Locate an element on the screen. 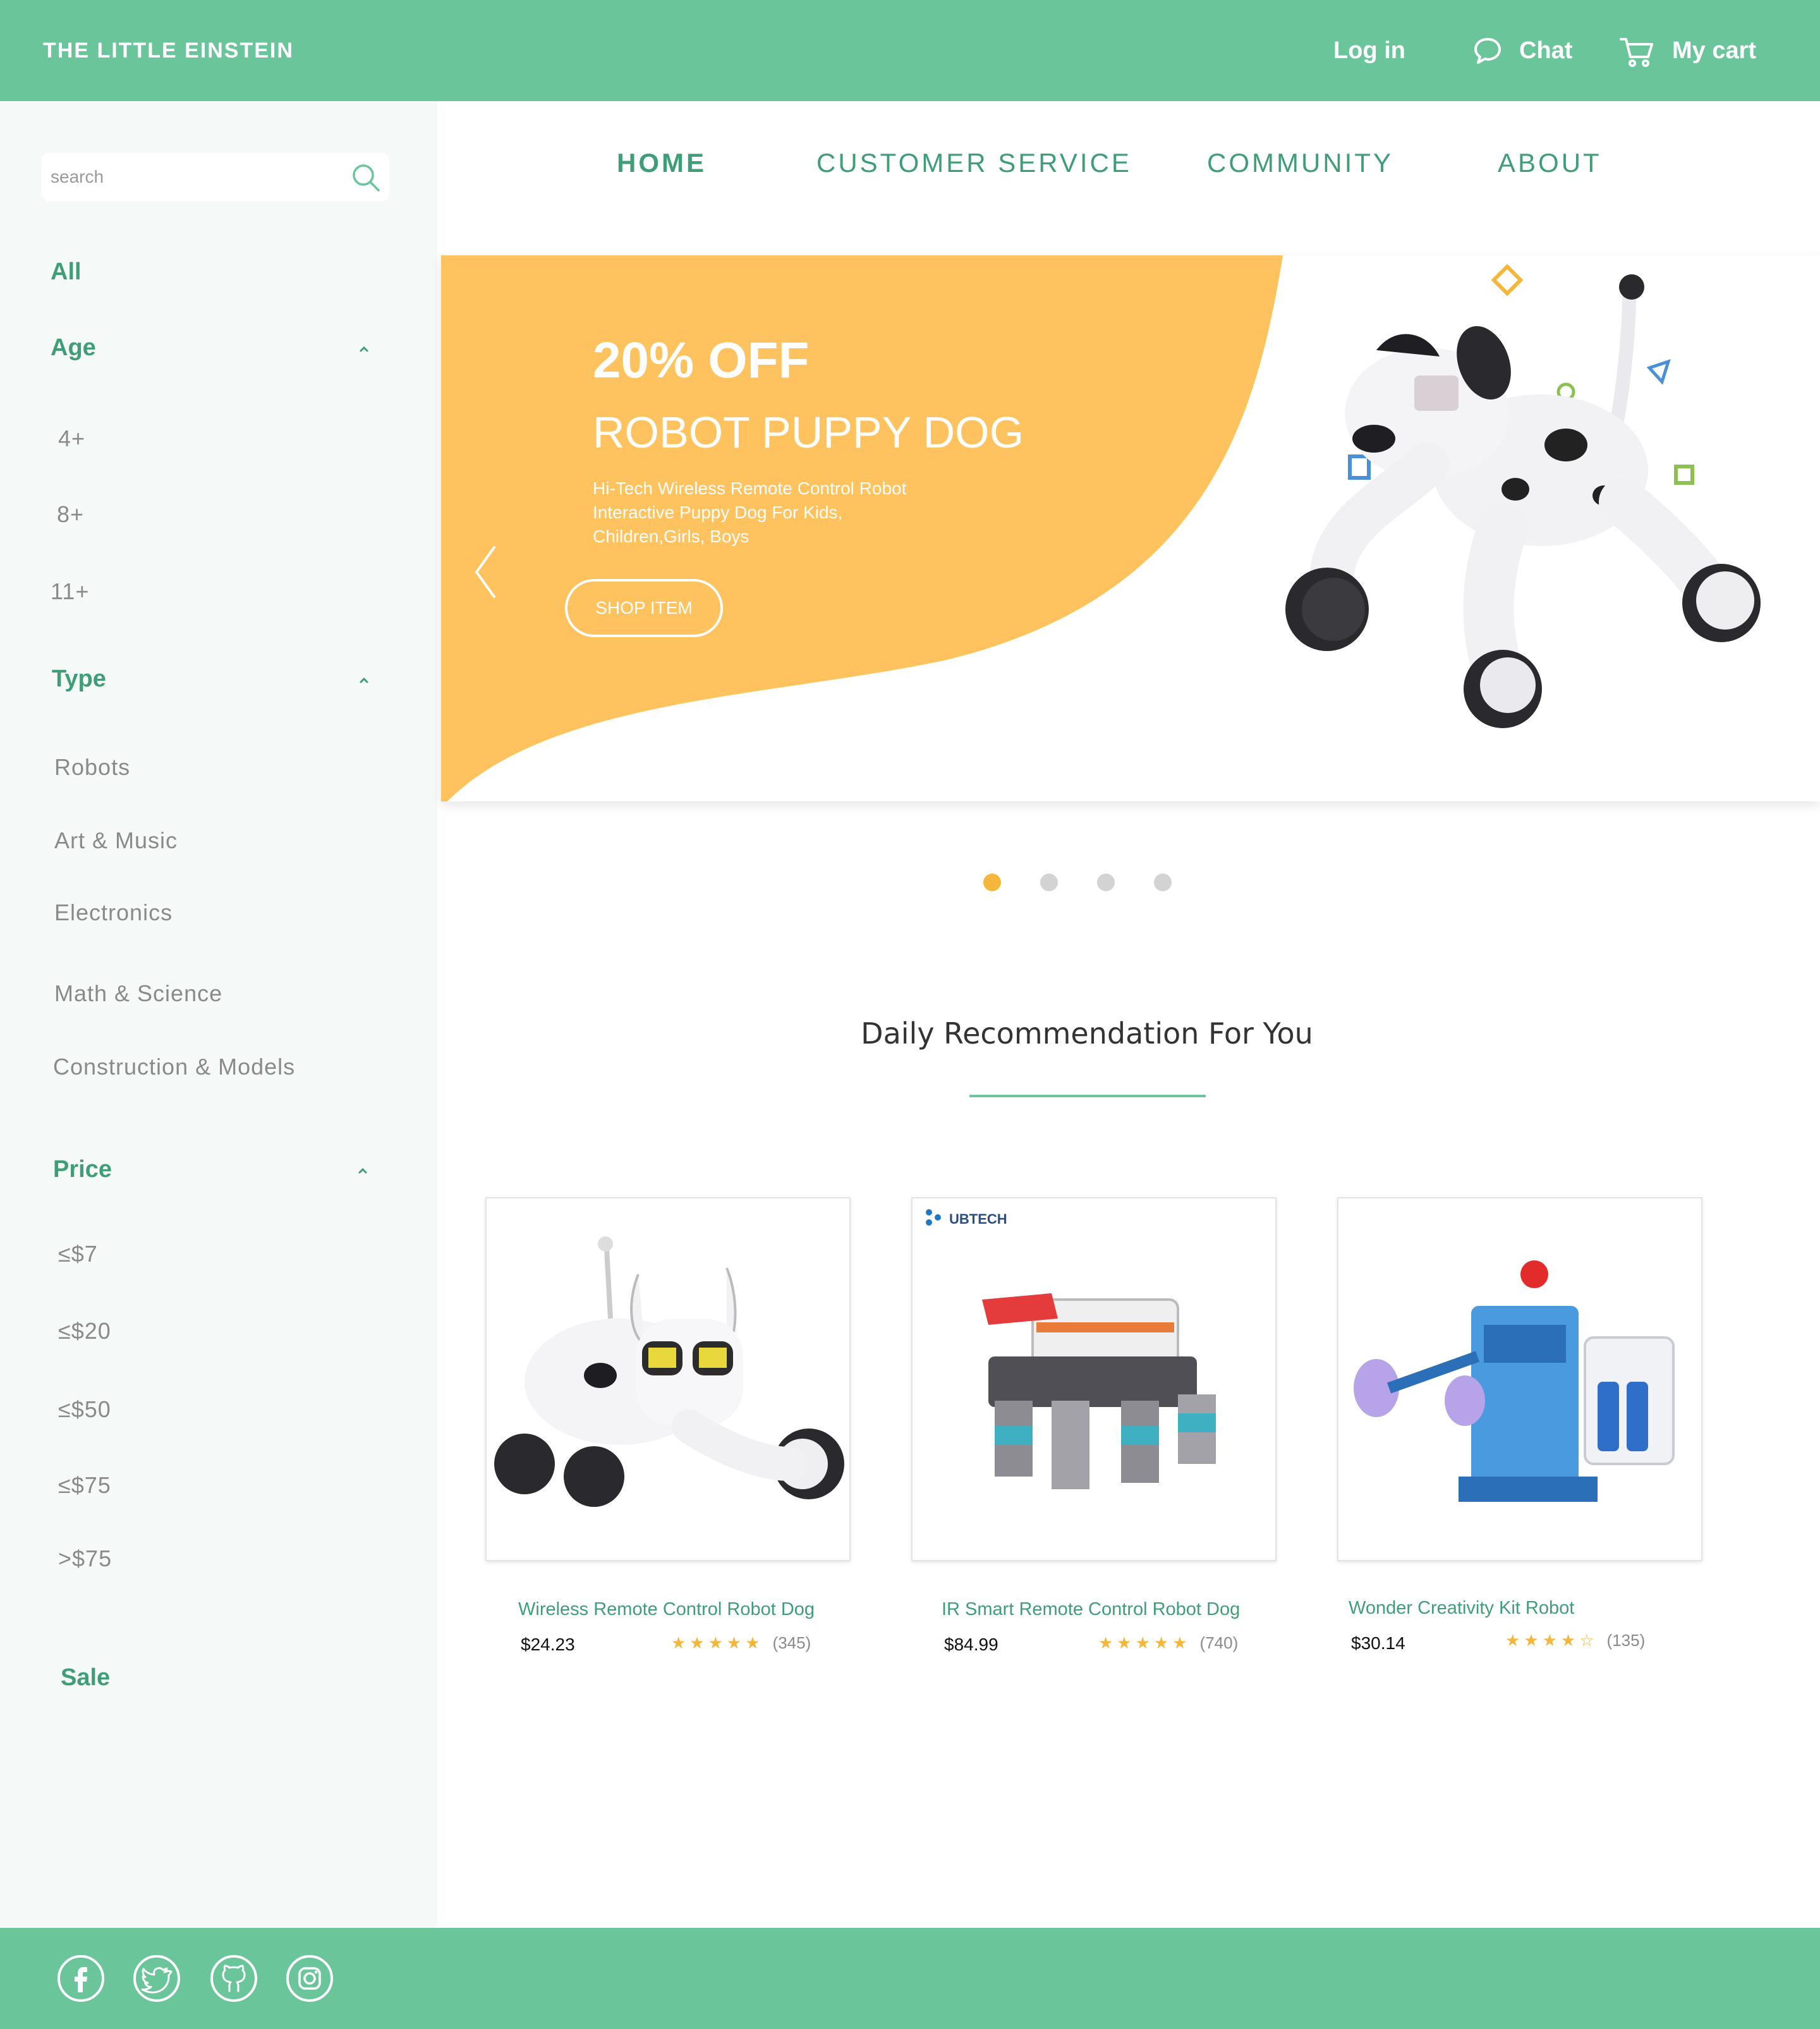  product-price: $84.99 is located at coordinates (971, 1644).